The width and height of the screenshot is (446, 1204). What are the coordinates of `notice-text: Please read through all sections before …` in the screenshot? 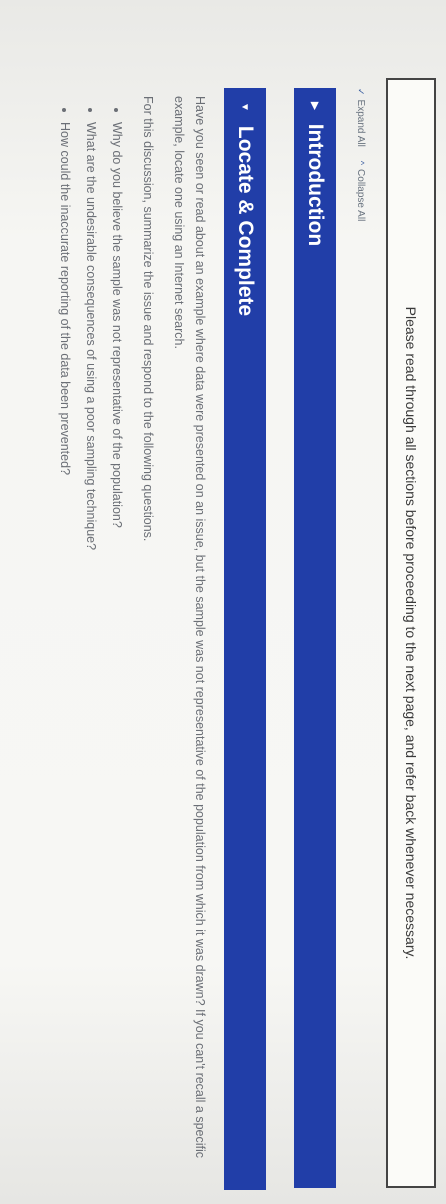 It's located at (411, 633).